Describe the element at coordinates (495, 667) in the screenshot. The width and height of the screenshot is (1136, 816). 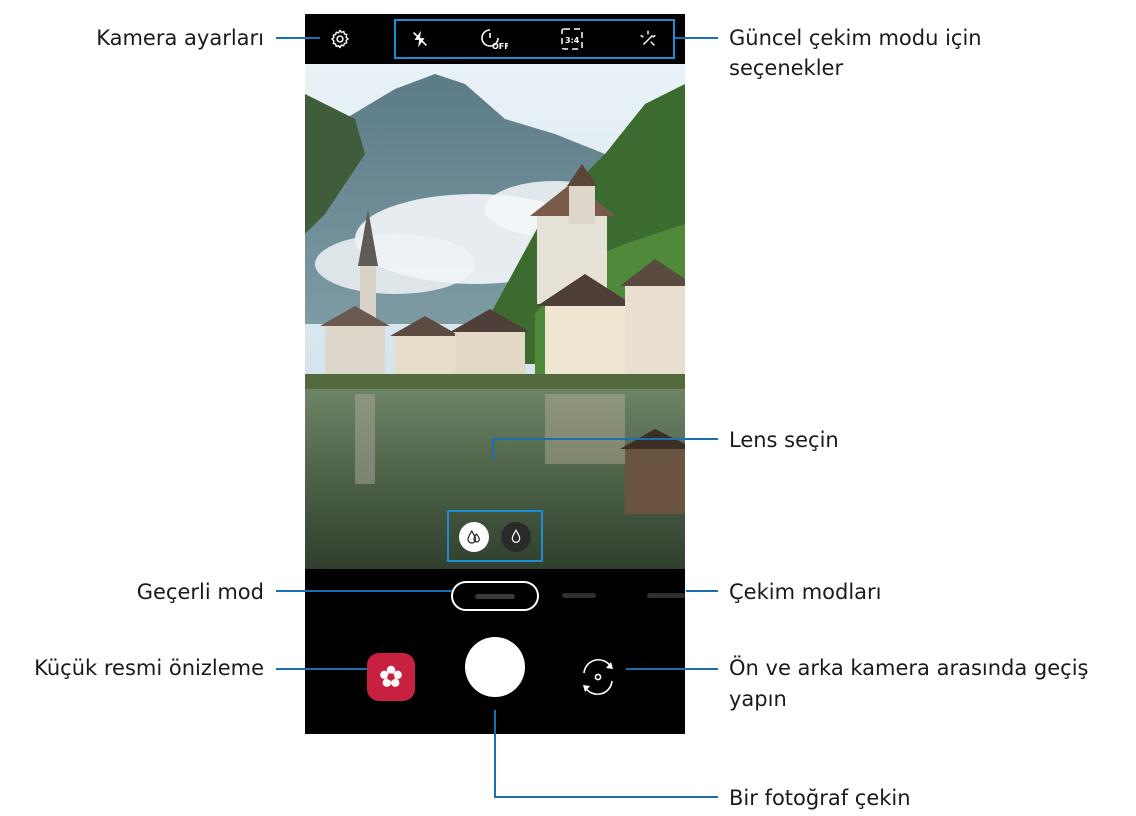
I see `shutter-button` at that location.